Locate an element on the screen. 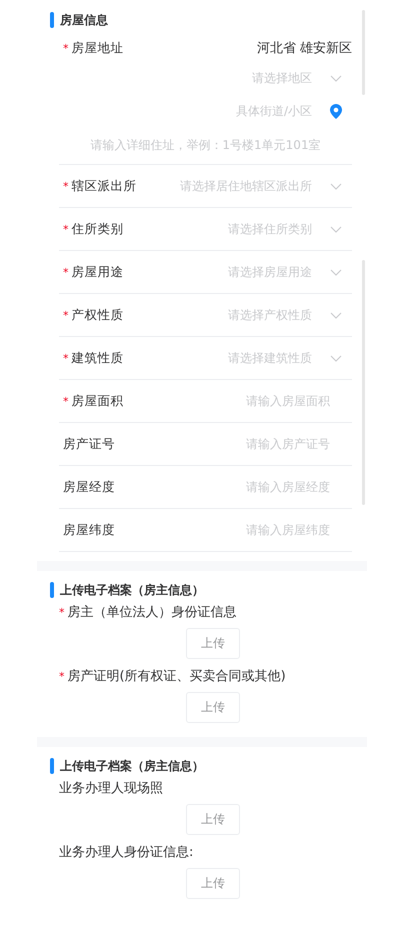 This screenshot has height=925, width=403. field-label: 房屋地址 is located at coordinates (98, 47).